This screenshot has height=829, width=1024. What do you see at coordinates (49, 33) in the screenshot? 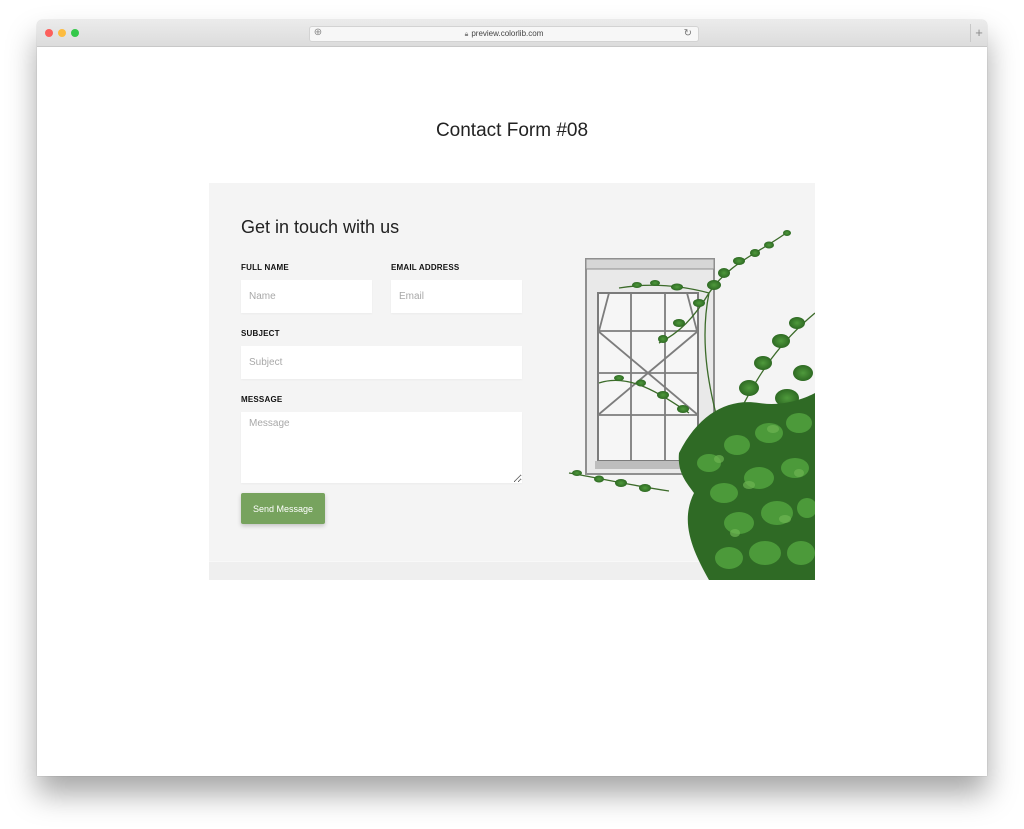
I see `close-window-icon` at bounding box center [49, 33].